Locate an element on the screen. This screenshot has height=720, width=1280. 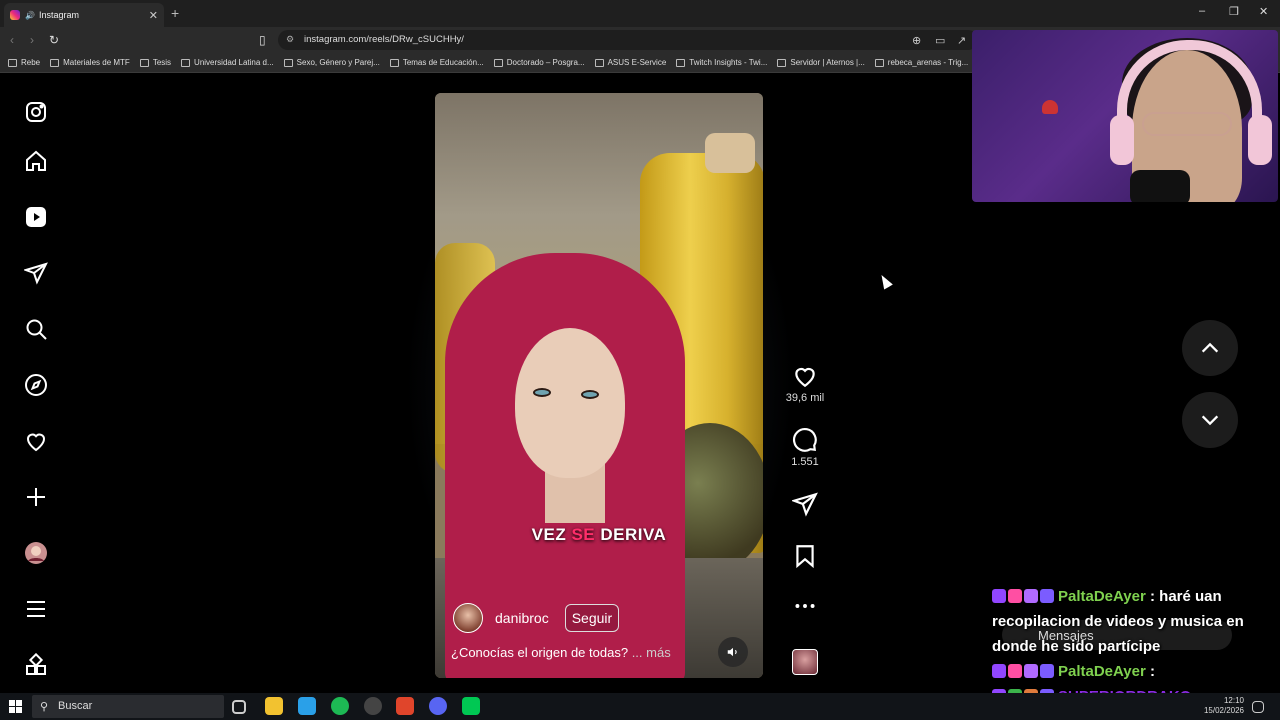
audio-thumbnail is located at coordinates (805, 662).